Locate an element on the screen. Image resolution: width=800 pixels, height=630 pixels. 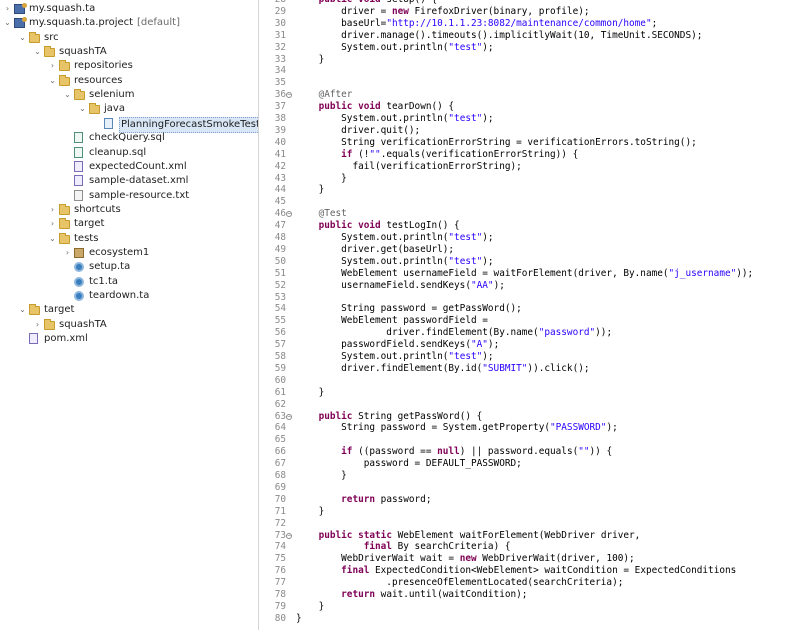
code-line: 34 is located at coordinates (529, 71).